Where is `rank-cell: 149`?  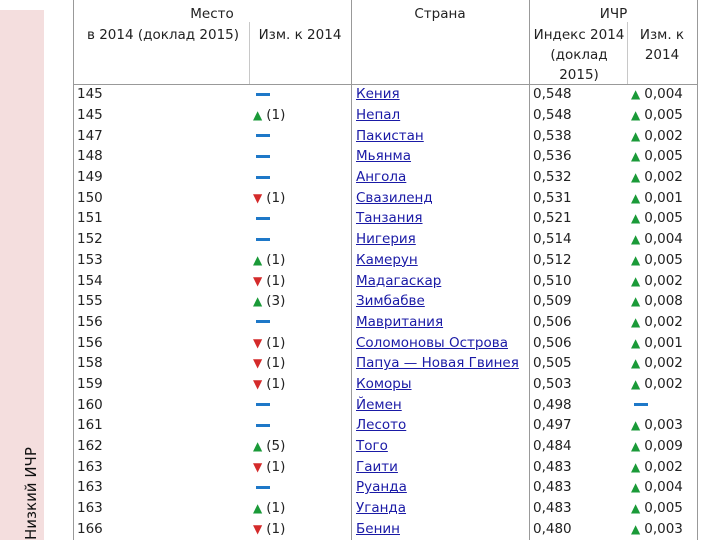
rank-cell: 149 is located at coordinates (90, 177).